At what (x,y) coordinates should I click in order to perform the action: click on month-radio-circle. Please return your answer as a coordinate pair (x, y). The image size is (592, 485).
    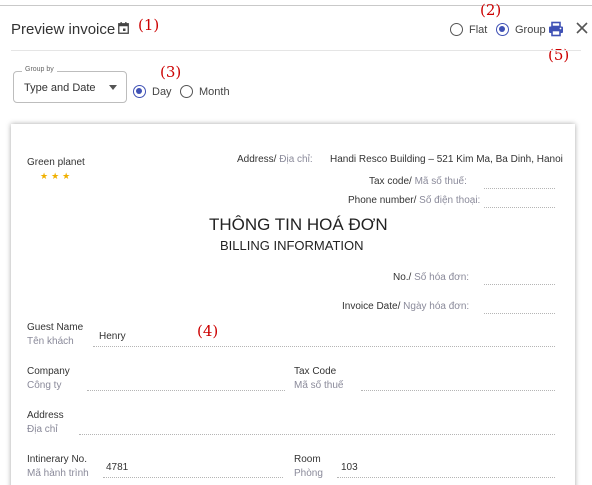
    Looking at the image, I should click on (186, 91).